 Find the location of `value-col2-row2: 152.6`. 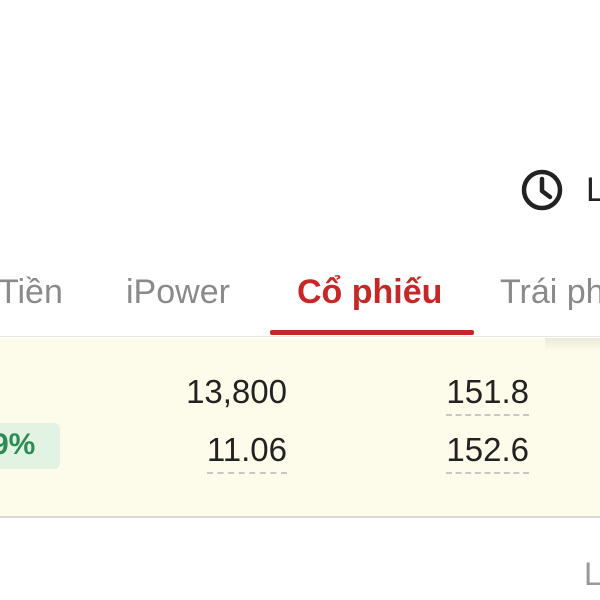

value-col2-row2: 152.6 is located at coordinates (487, 452).